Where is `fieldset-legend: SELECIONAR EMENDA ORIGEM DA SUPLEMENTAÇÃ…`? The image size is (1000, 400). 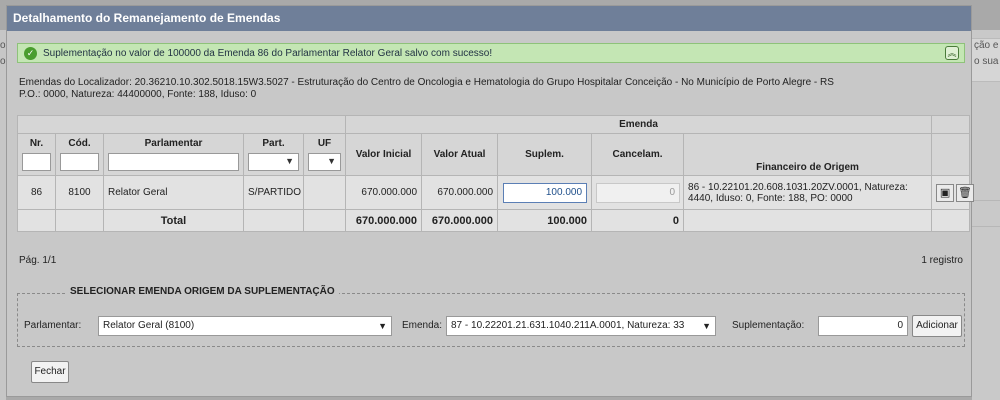
fieldset-legend: SELECIONAR EMENDA ORIGEM DA SUPLEMENTAÇÃ… is located at coordinates (202, 291).